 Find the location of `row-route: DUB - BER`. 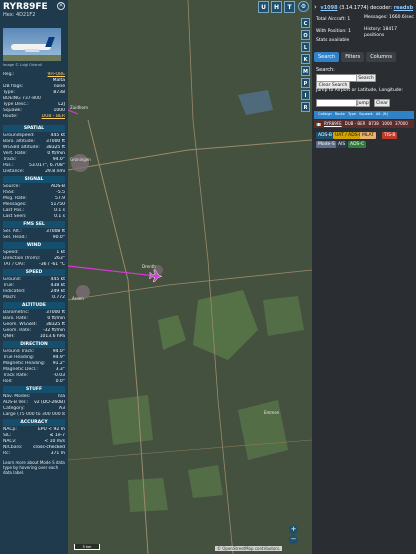

row-route: DUB - BER is located at coordinates (355, 124).